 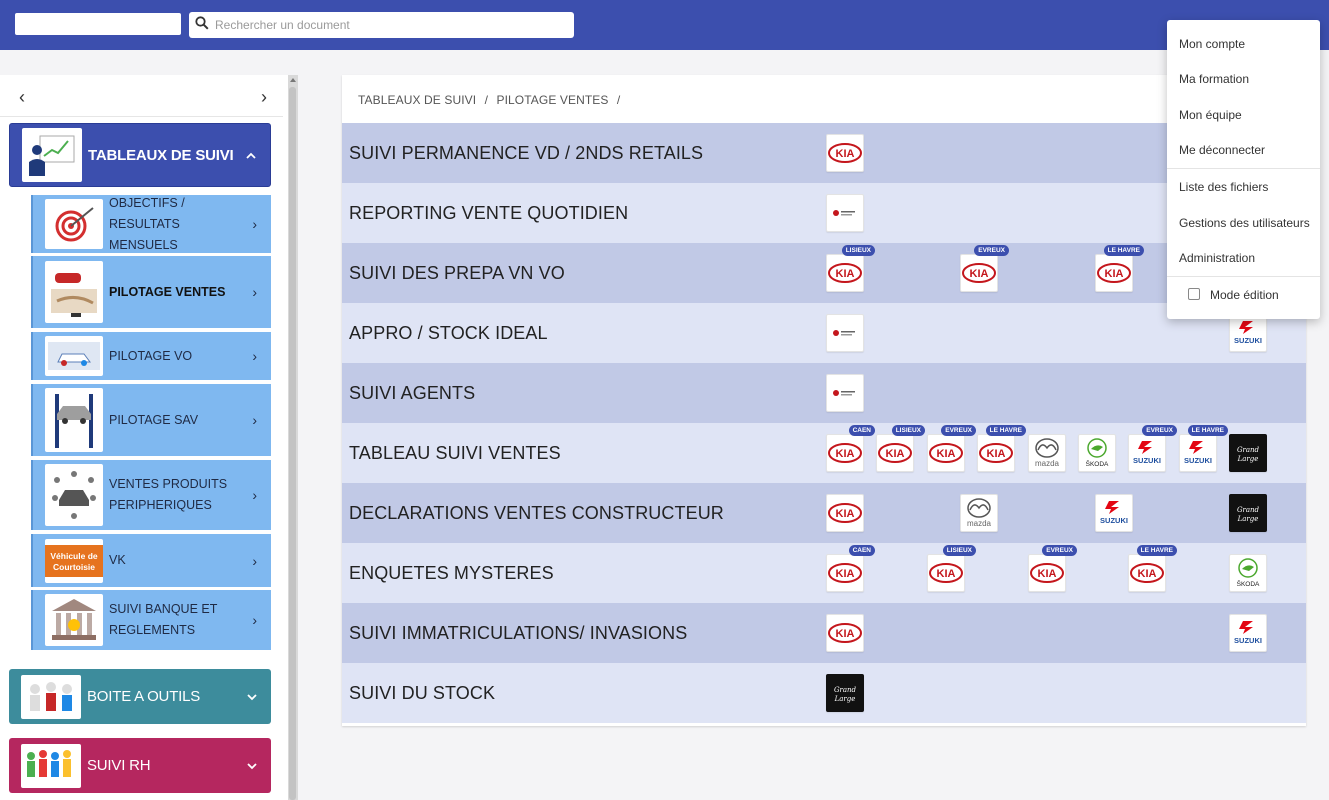 I want to click on table-row: APPRO / STOCK IDEAL, so click(x=824, y=333).